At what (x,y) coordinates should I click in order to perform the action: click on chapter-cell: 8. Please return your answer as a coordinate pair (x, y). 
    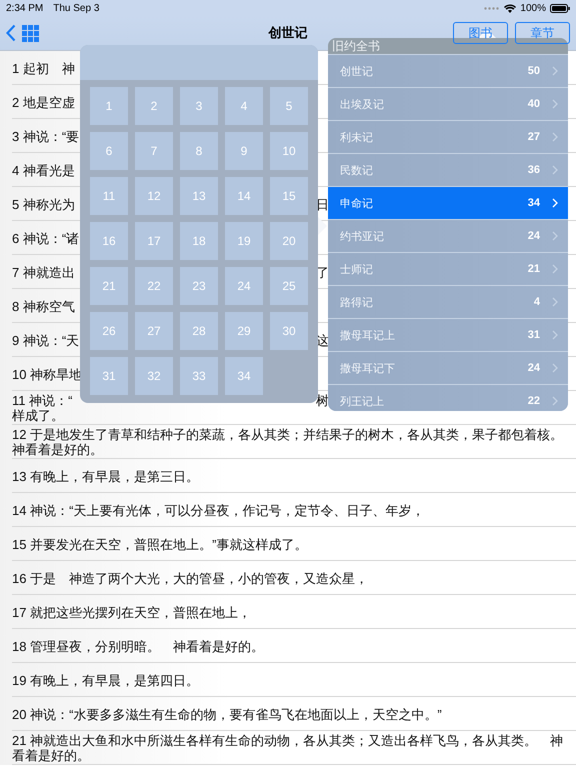
    Looking at the image, I should click on (199, 151).